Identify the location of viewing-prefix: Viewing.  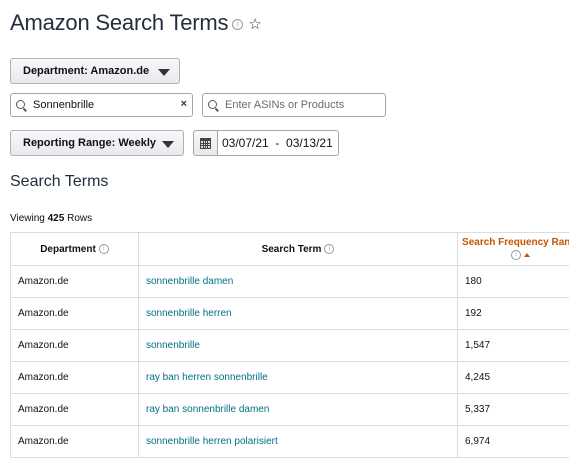
(27, 218).